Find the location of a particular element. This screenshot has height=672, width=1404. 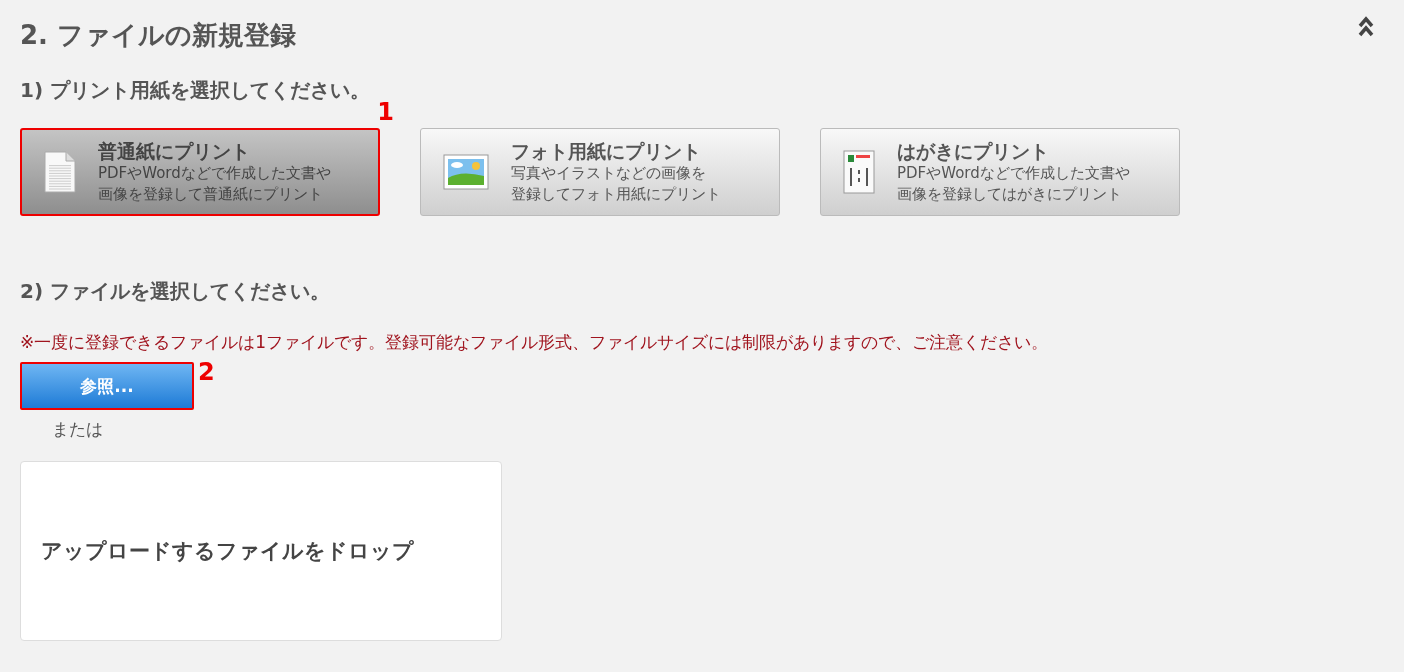

option-description: 画像を登録してはがきにプリント is located at coordinates (1010, 194).